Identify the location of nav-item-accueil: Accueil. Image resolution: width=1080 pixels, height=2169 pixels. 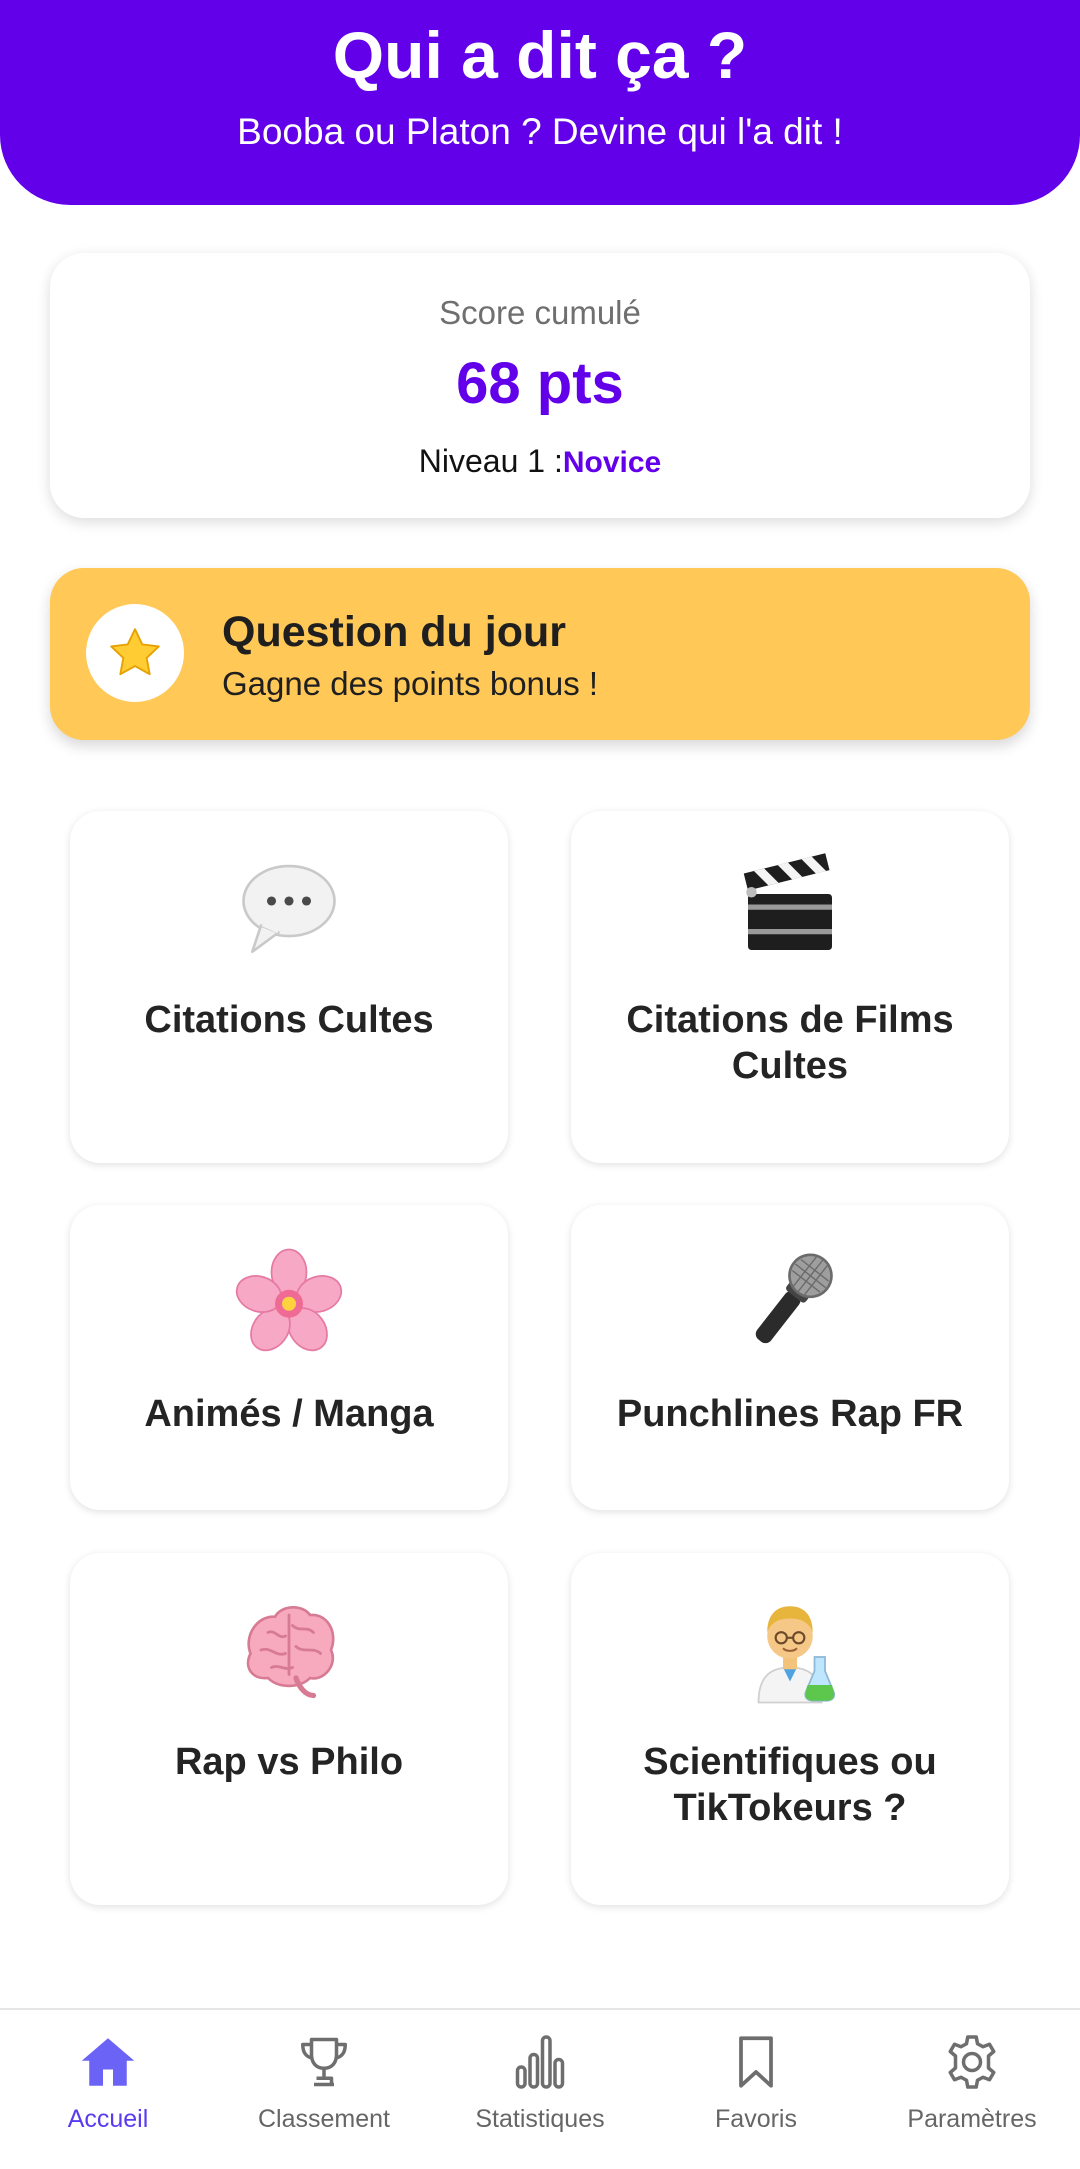
(108, 2089).